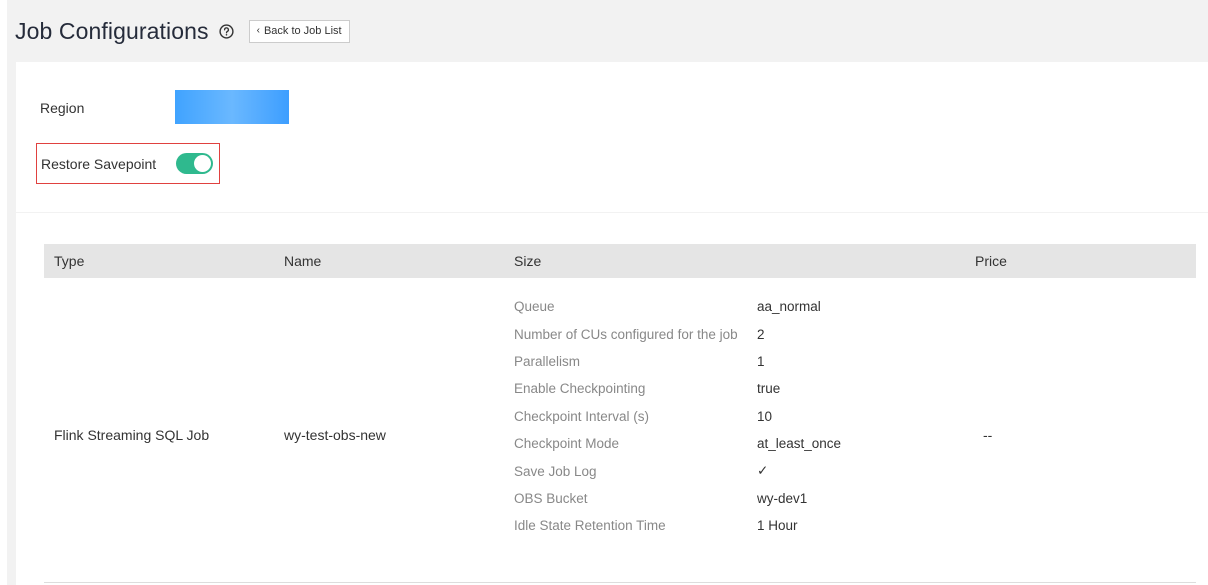 The height and width of the screenshot is (585, 1208). I want to click on size-row-checkpoint-mode: Checkpoint Mode at_least_once, so click(677, 443).